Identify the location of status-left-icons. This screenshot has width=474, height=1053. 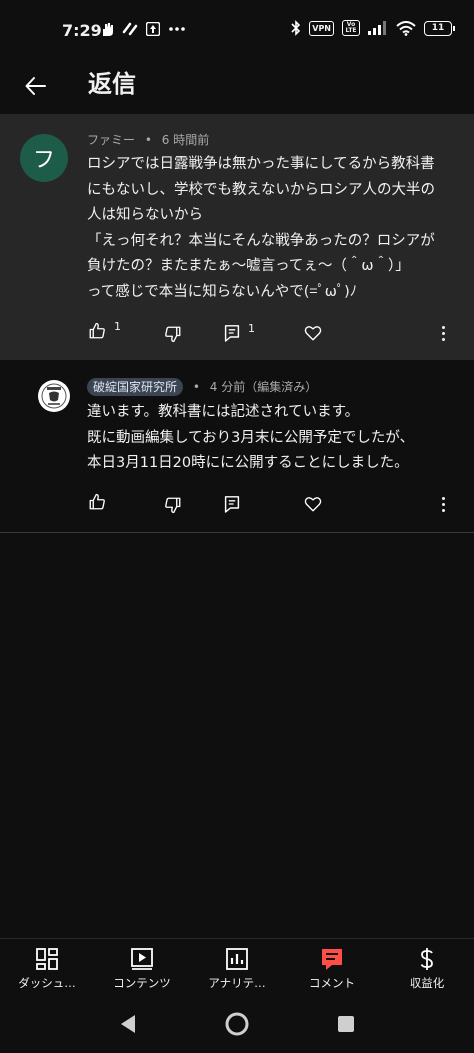
(143, 29).